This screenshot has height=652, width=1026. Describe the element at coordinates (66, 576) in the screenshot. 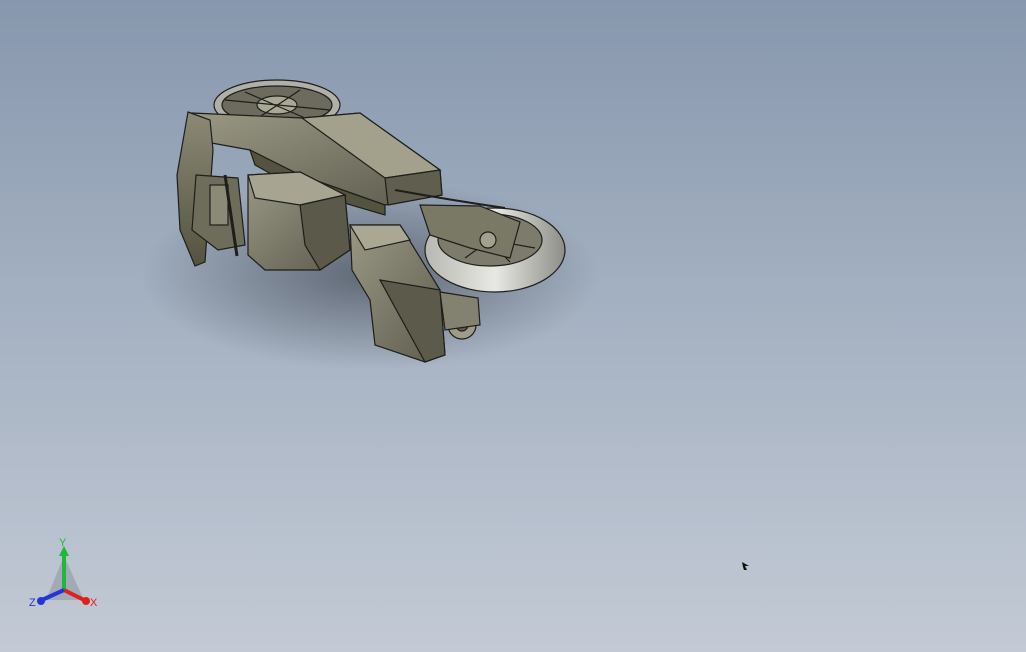

I see `orientation-triad: Y X Z` at that location.